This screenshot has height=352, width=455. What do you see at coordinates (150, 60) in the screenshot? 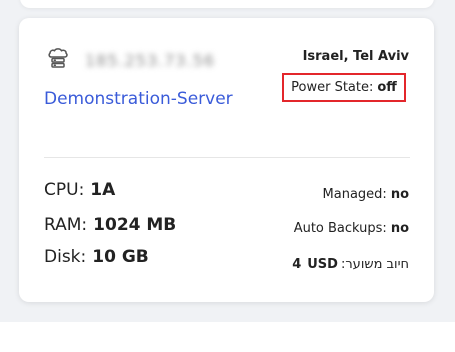
I see `server-ip-address: 185.253.73.56` at bounding box center [150, 60].